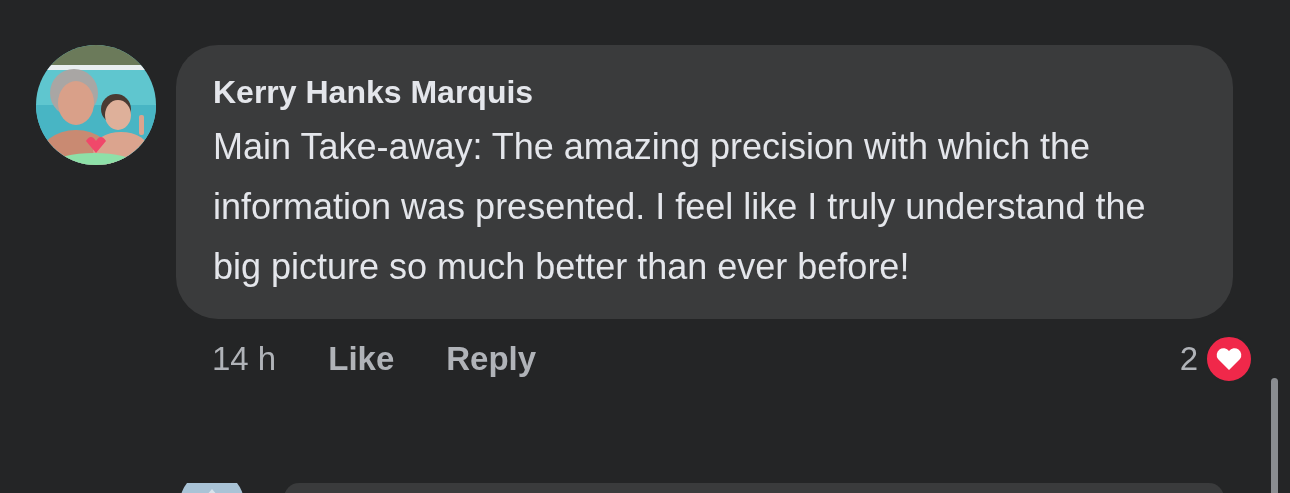  What do you see at coordinates (1229, 359) in the screenshot?
I see `heart-reaction-icon` at bounding box center [1229, 359].